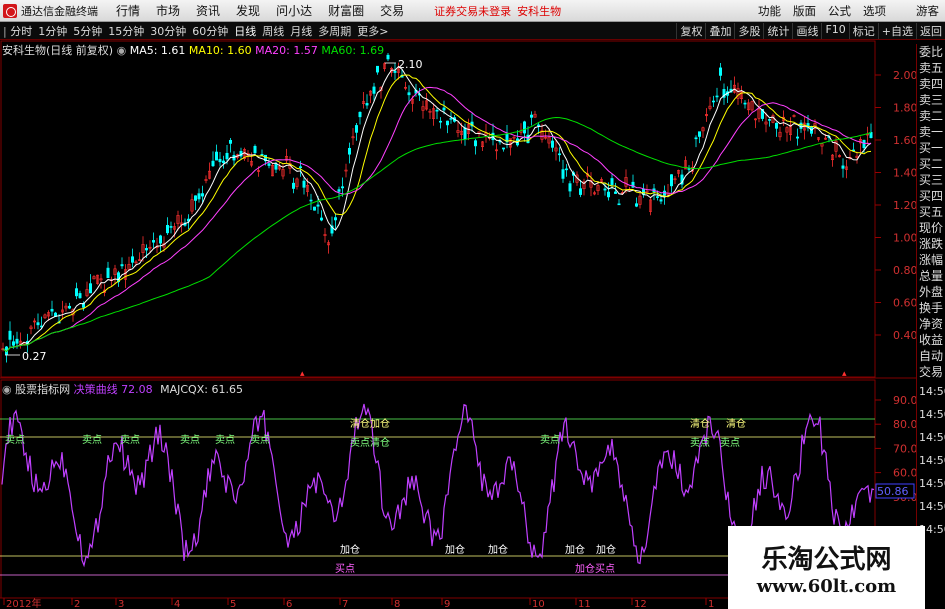  I want to click on ma20-label: MA20: 1.57, so click(286, 50).